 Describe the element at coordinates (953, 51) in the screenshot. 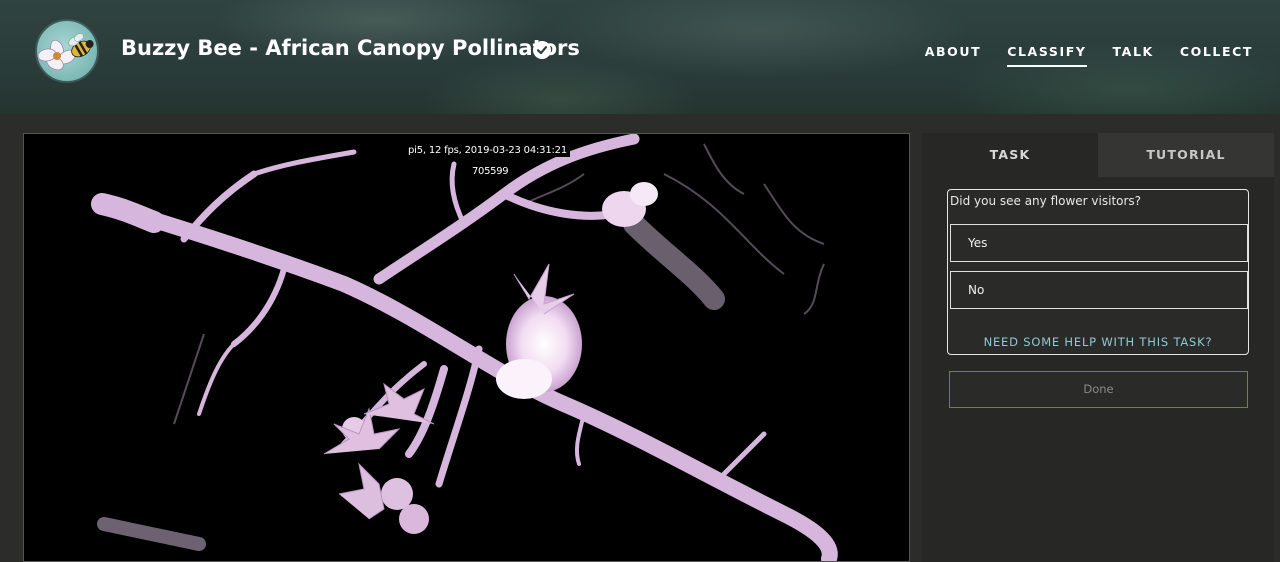

I see `nav-about: ABOUT` at that location.